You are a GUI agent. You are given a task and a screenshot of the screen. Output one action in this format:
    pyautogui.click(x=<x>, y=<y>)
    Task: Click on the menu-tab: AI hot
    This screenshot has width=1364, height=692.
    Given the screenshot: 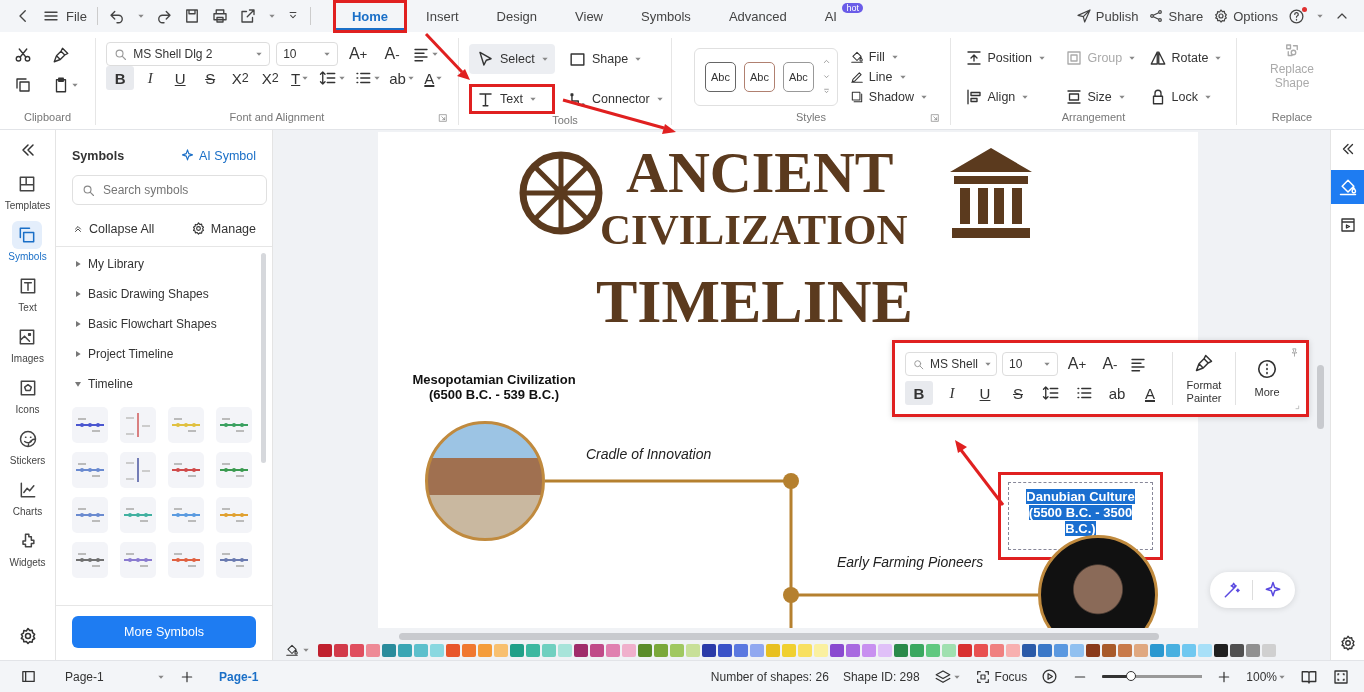 What is the action you would take?
    pyautogui.click(x=837, y=16)
    